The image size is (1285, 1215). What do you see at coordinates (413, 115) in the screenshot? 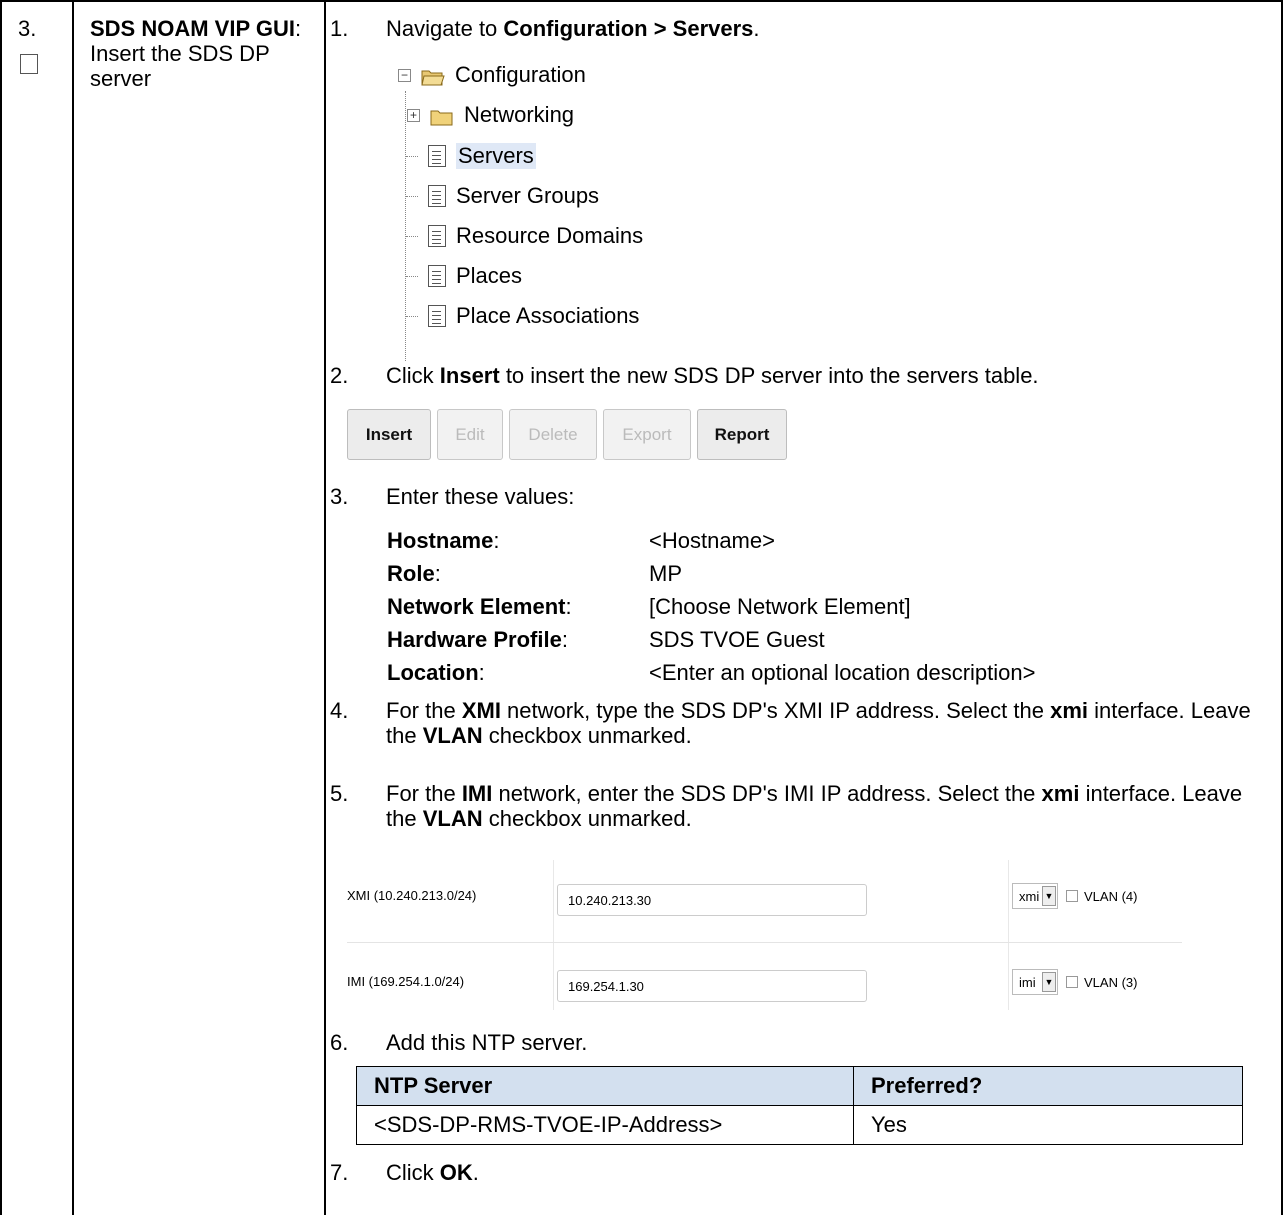
I see `expand-icon: +` at bounding box center [413, 115].